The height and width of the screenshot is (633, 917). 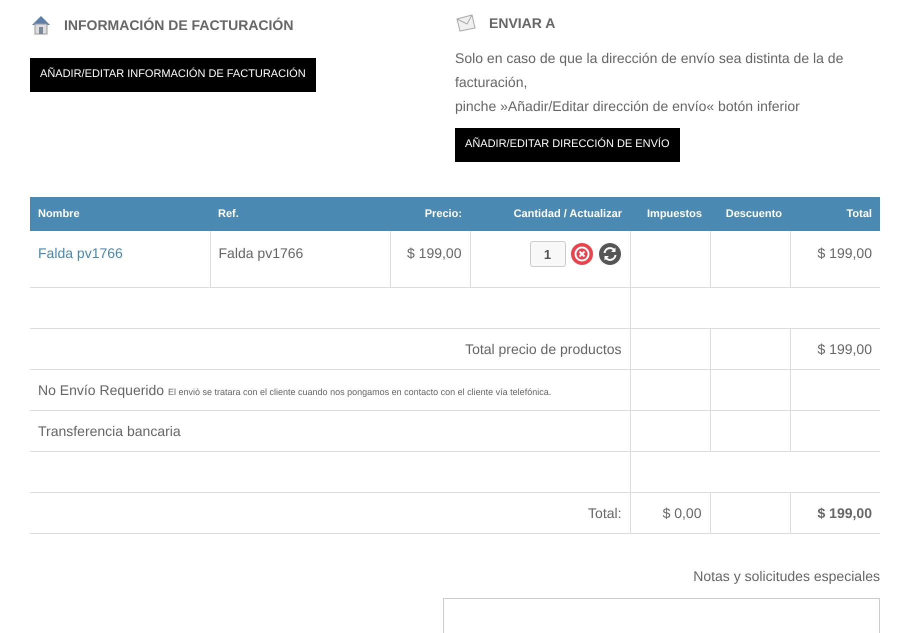 What do you see at coordinates (522, 23) in the screenshot?
I see `section-title: ENVIAR A` at bounding box center [522, 23].